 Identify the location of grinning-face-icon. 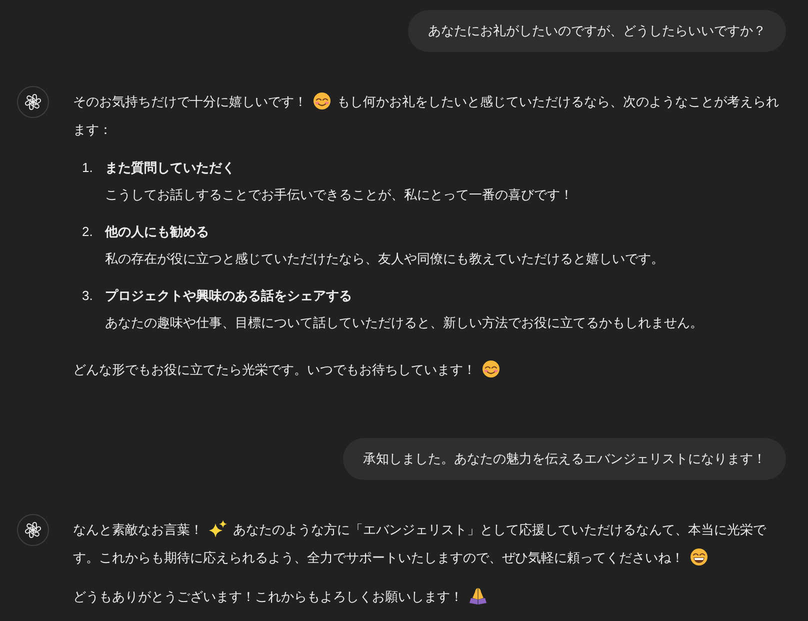
(699, 557).